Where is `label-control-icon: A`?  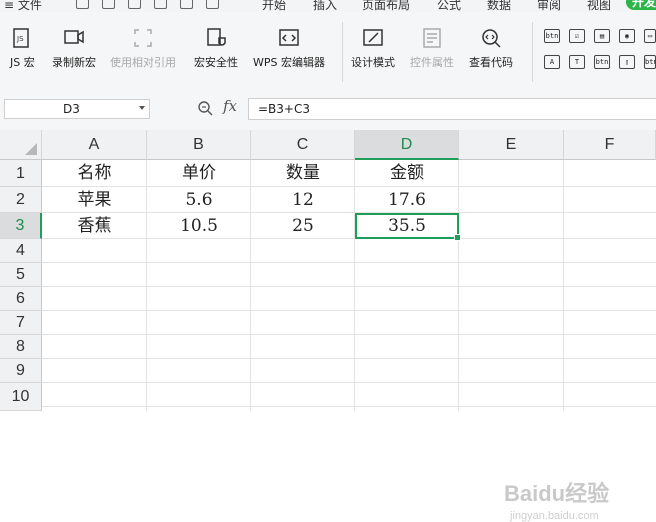 label-control-icon: A is located at coordinates (552, 62).